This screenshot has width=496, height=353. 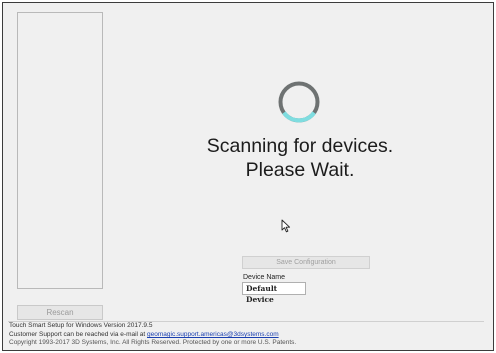 I want to click on loading-ring-icon, so click(x=299, y=102).